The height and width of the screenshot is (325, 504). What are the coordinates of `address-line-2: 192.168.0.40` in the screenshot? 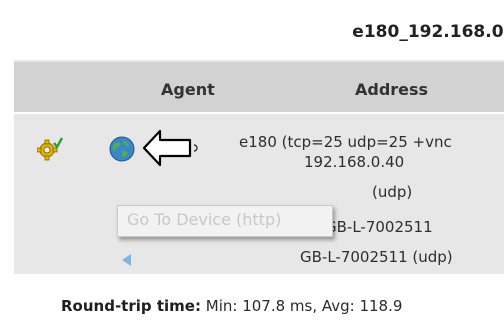 It's located at (354, 162).